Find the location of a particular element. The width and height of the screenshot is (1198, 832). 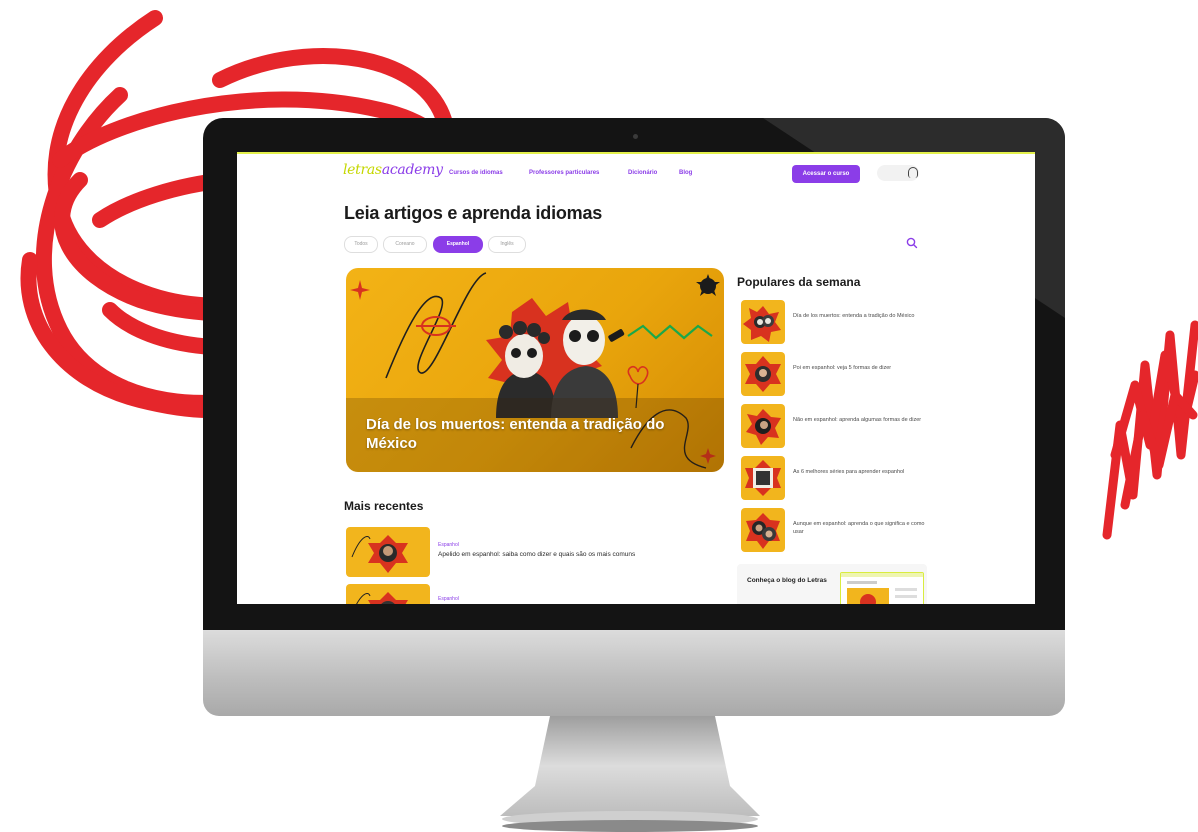

popular-item: Poi em espanhol: veja 5 formas de dizer is located at coordinates (832, 376).